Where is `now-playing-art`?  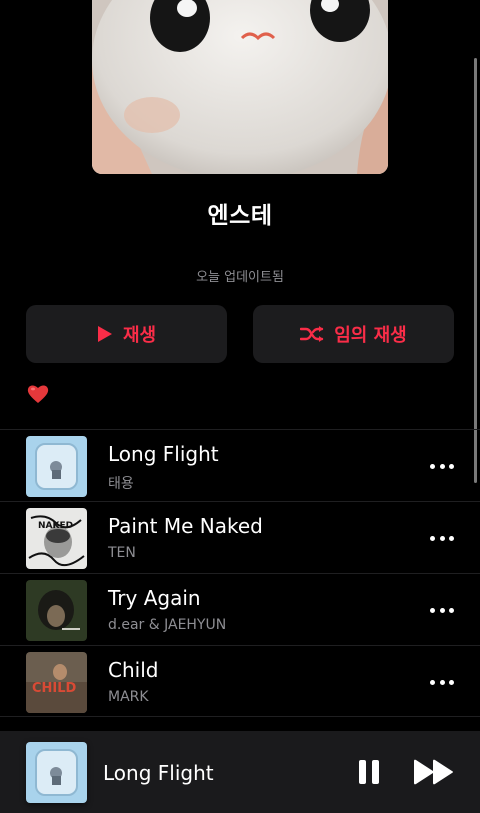 now-playing-art is located at coordinates (56, 772).